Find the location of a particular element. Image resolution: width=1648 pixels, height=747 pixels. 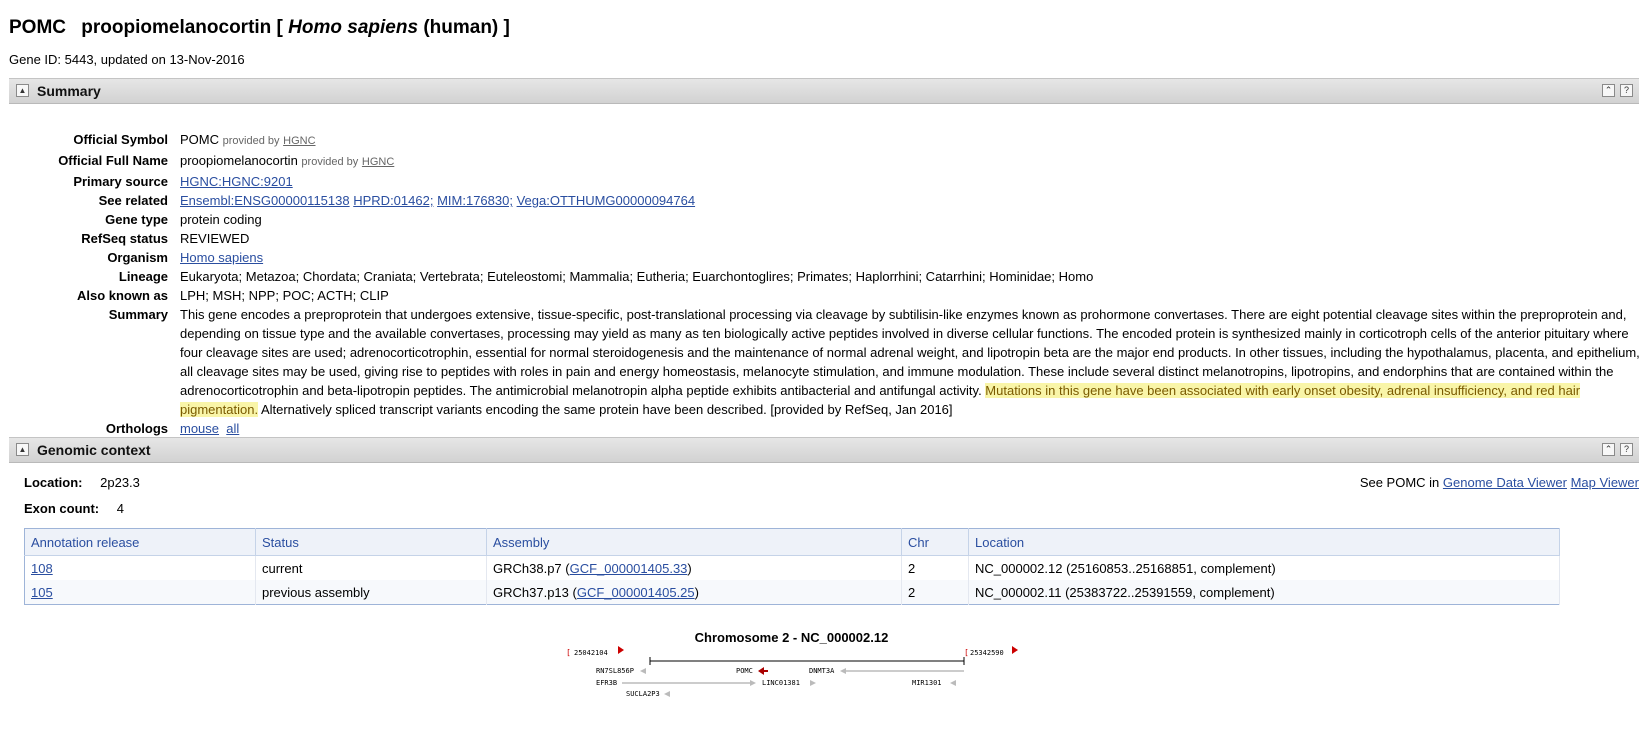

assembly-cell: GRCh37.p13 (GCF_000001405.25) is located at coordinates (694, 592).